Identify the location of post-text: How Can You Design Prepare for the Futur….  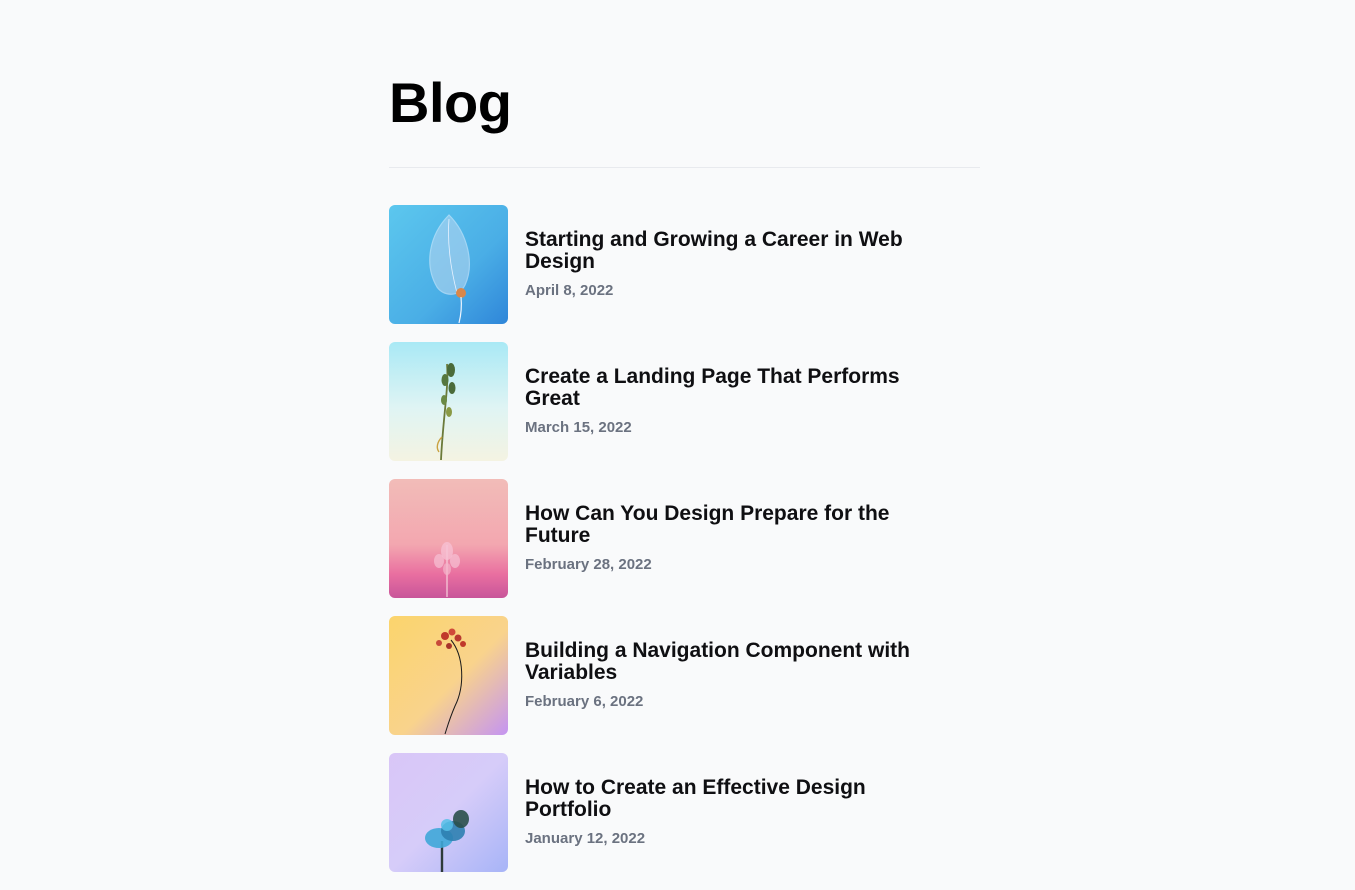
(740, 538).